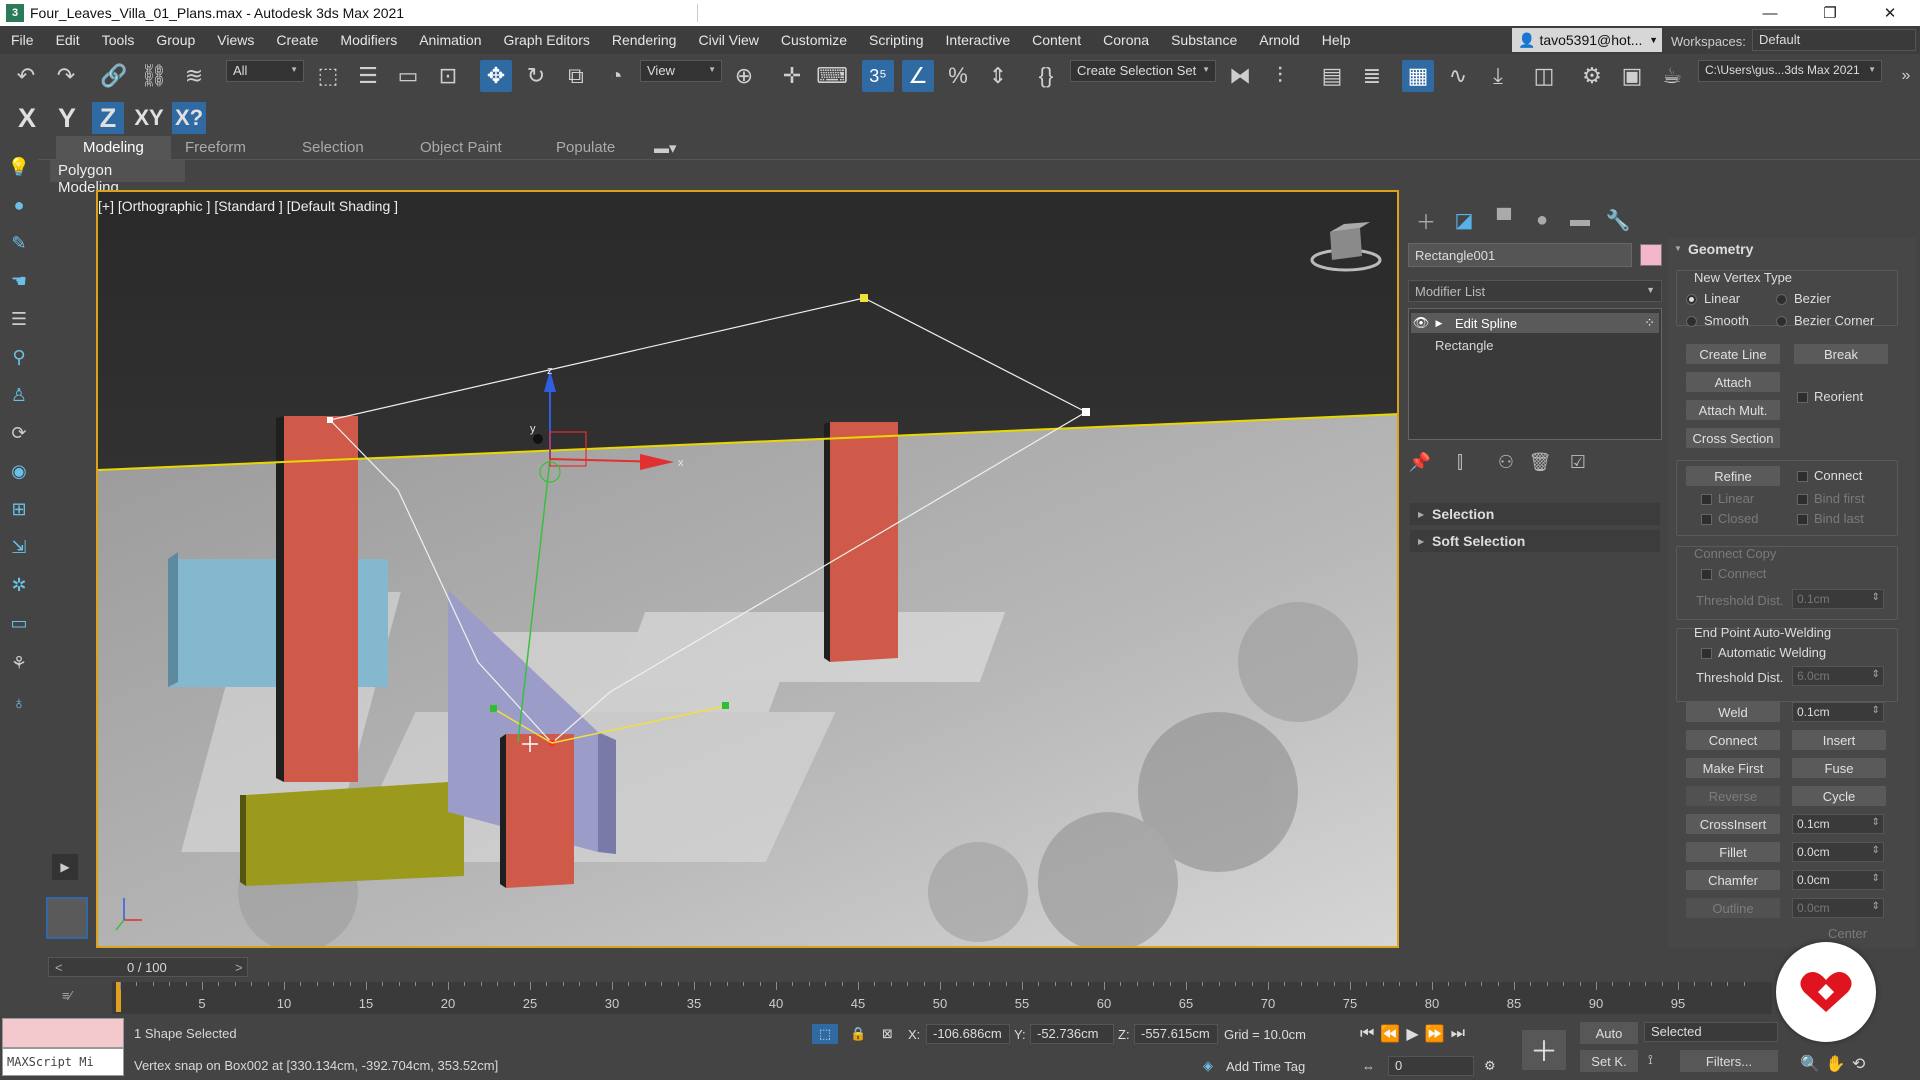 The height and width of the screenshot is (1080, 1920). I want to click on expand-arrow-icon: ▶, so click(1439, 323).